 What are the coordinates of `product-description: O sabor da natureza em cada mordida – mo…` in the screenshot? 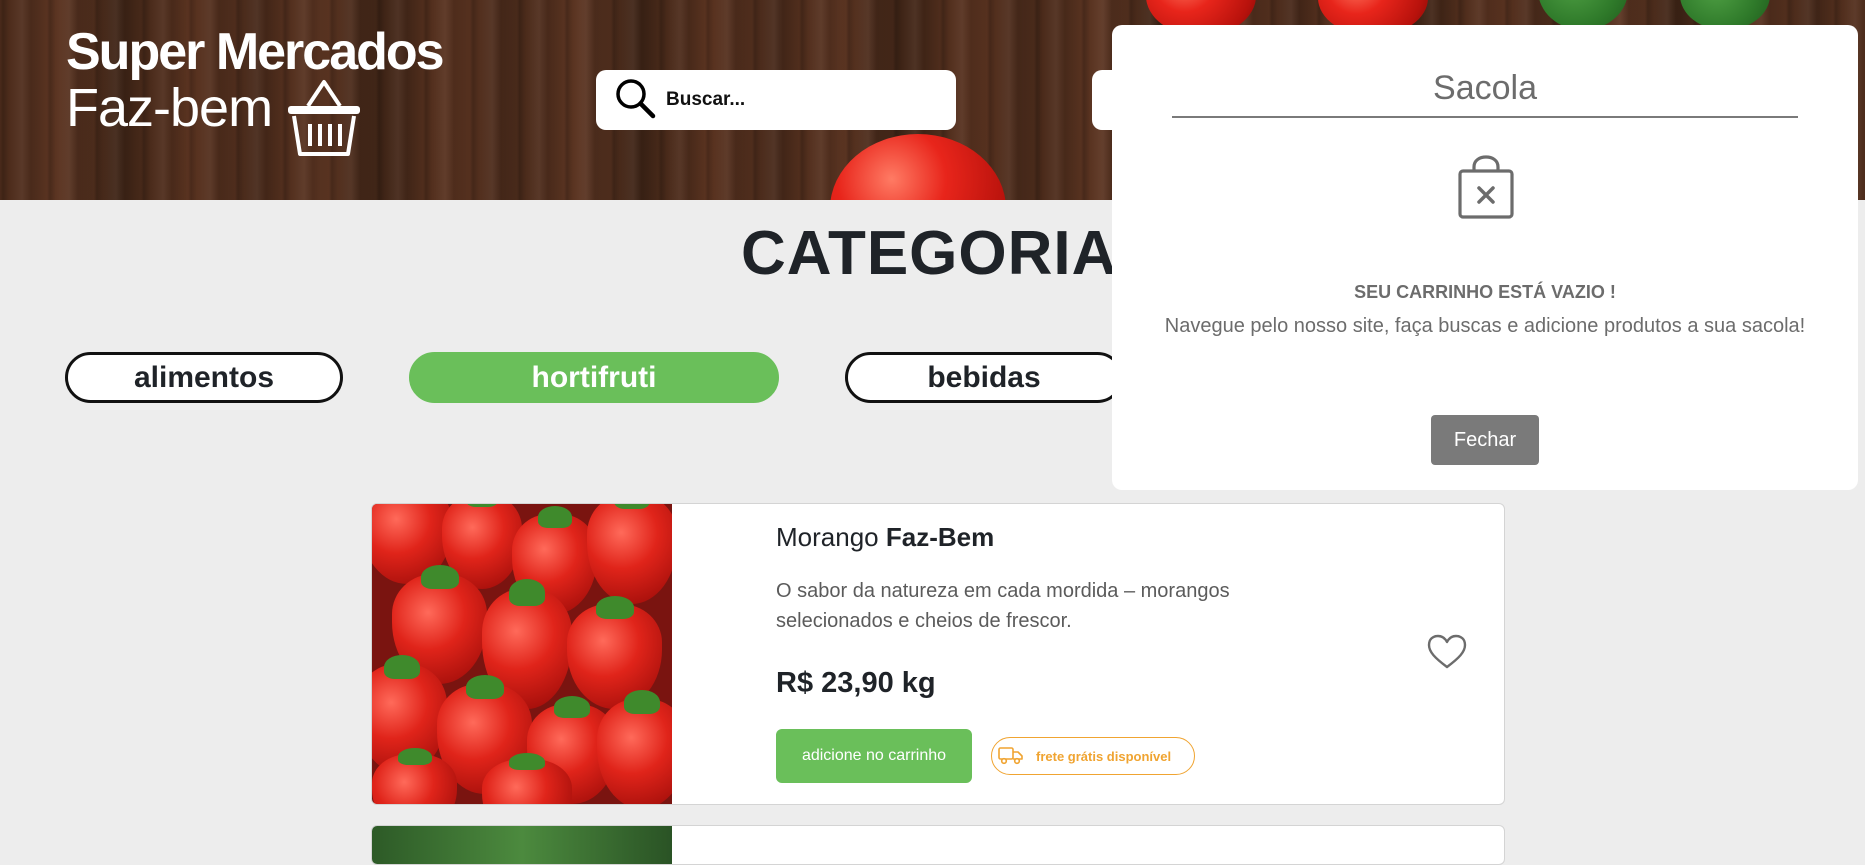 It's located at (1003, 606).